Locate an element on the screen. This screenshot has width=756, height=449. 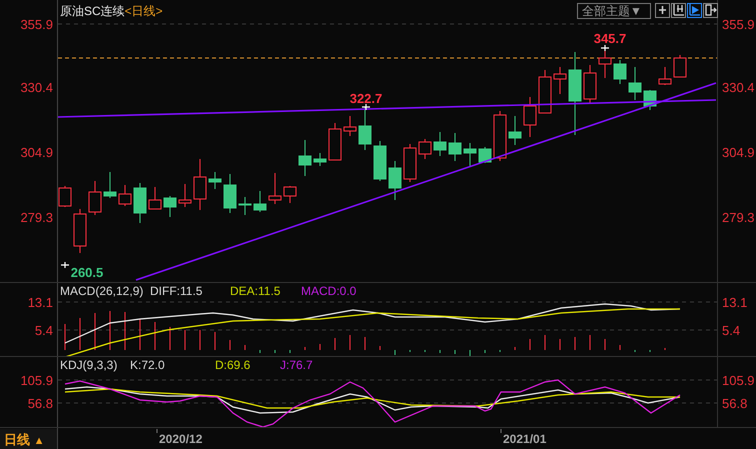
indicator-name: MACD(26,12,9) is located at coordinates (102, 291).